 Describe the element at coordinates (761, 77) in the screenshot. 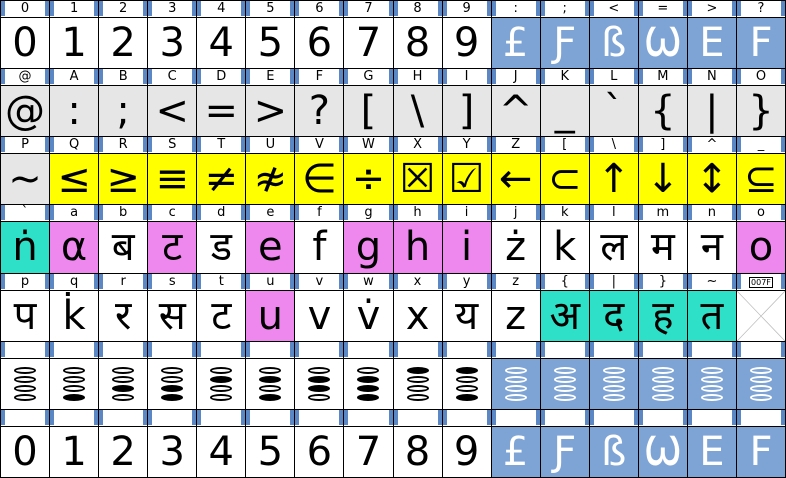

I see `glyph-code-text: O` at that location.